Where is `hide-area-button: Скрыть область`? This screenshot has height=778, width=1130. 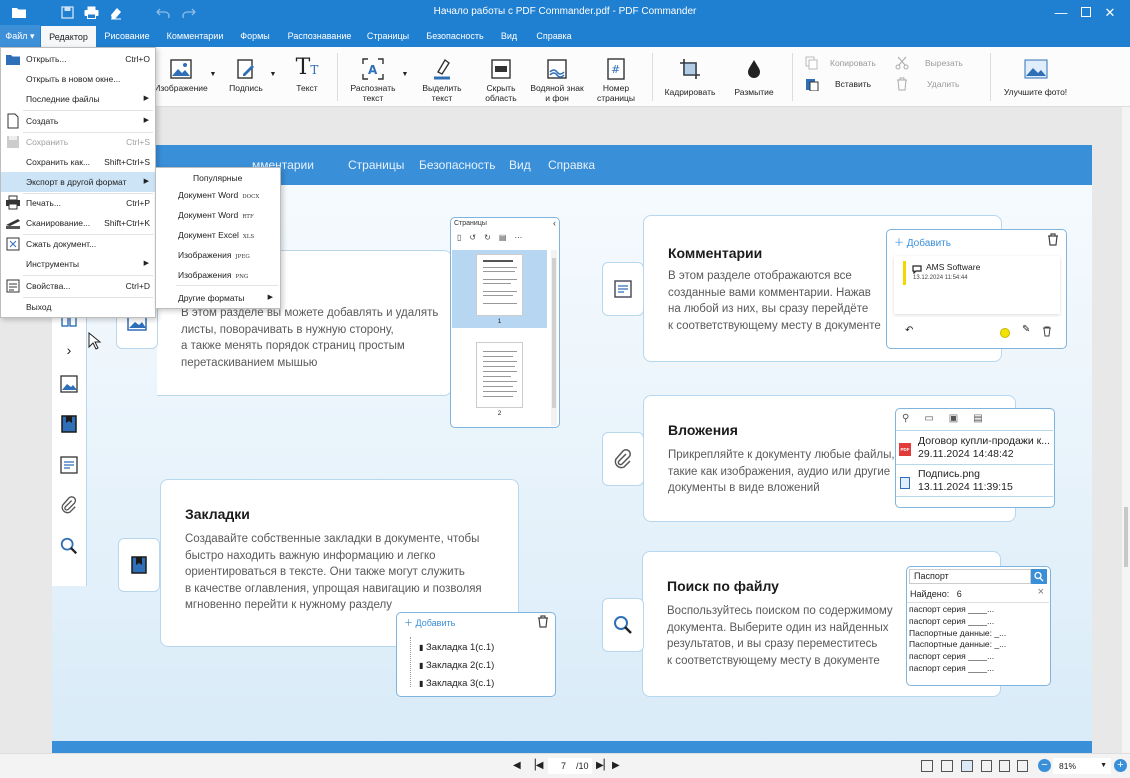 hide-area-button: Скрыть область is located at coordinates (501, 77).